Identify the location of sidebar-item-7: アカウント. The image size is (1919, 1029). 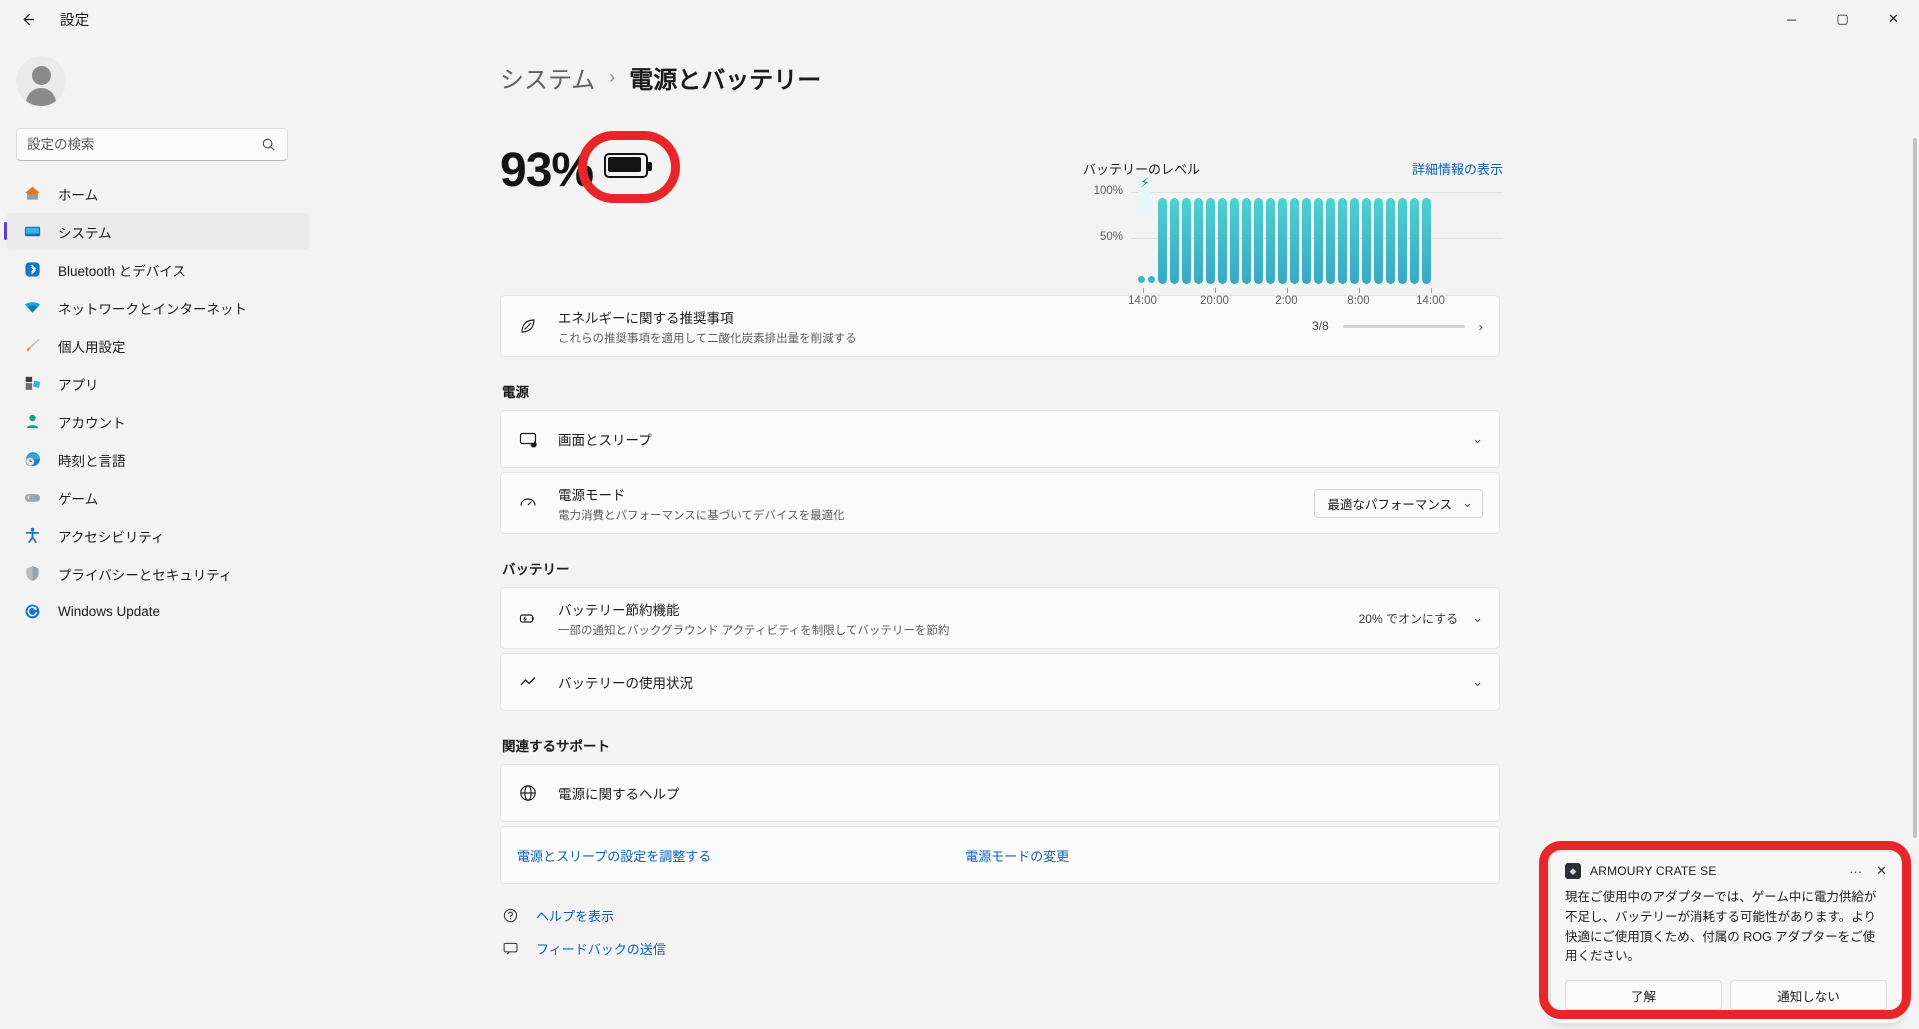
(158, 421).